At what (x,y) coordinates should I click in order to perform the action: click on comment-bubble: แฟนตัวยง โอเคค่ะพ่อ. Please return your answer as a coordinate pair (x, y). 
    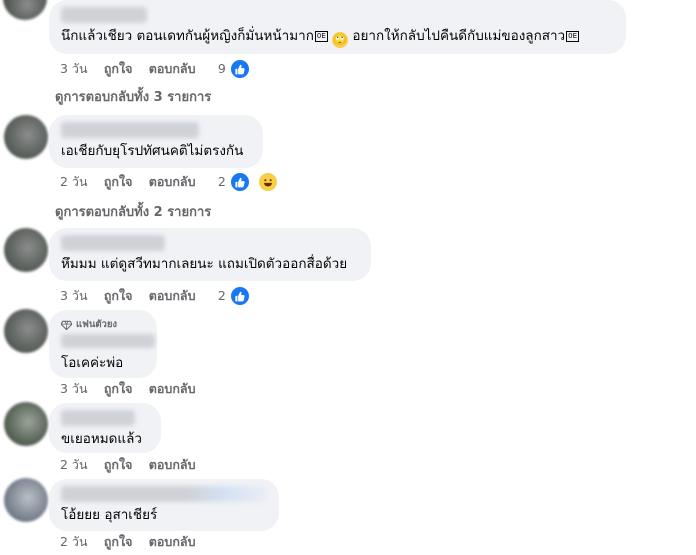
    Looking at the image, I should click on (103, 344).